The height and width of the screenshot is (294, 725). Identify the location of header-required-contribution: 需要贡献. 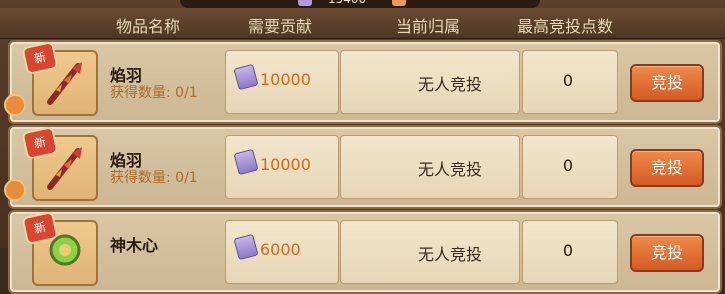
(279, 26).